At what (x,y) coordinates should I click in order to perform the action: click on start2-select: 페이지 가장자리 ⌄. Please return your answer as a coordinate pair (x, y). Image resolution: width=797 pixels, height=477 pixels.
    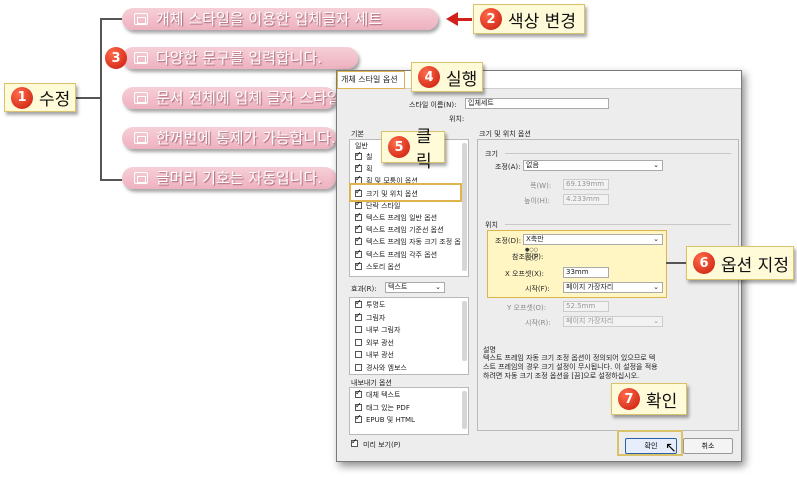
    Looking at the image, I should click on (613, 321).